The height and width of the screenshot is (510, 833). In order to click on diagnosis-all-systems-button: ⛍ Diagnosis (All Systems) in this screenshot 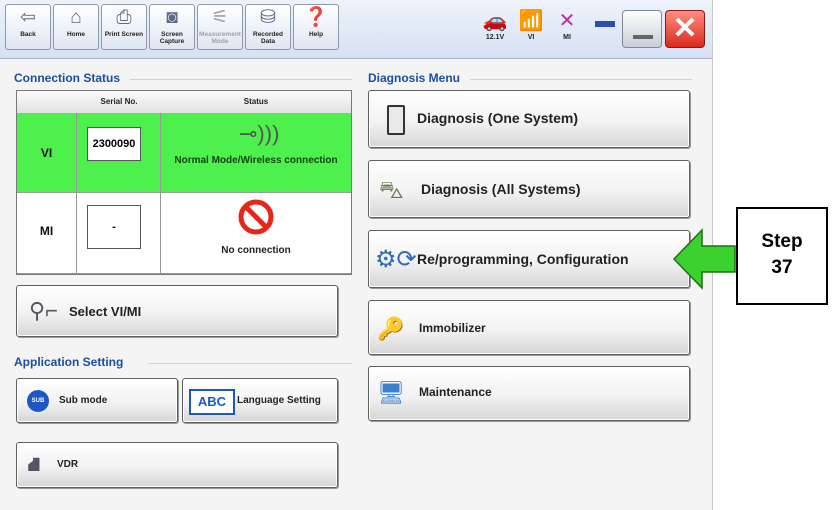, I will do `click(529, 189)`.